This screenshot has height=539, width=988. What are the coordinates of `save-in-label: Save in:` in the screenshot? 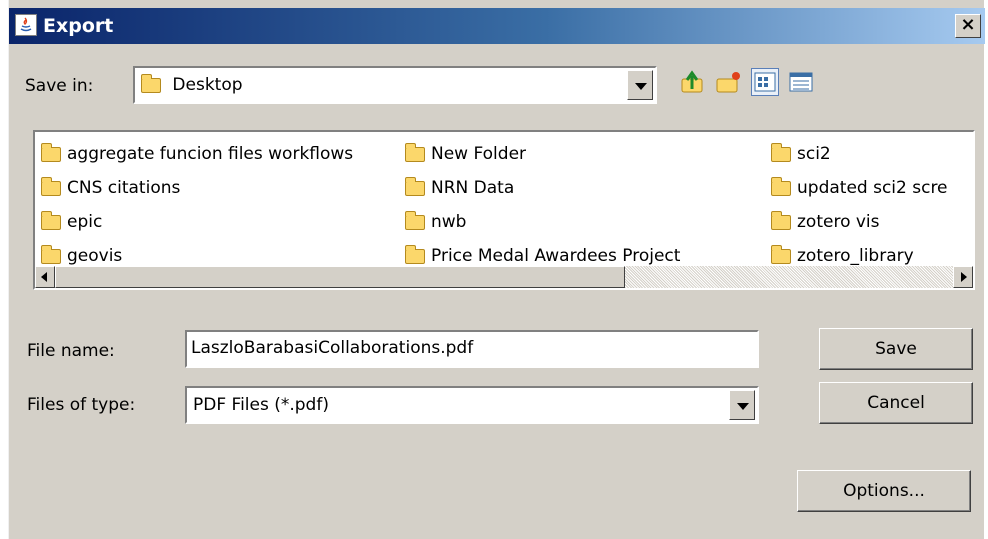 It's located at (59, 86).